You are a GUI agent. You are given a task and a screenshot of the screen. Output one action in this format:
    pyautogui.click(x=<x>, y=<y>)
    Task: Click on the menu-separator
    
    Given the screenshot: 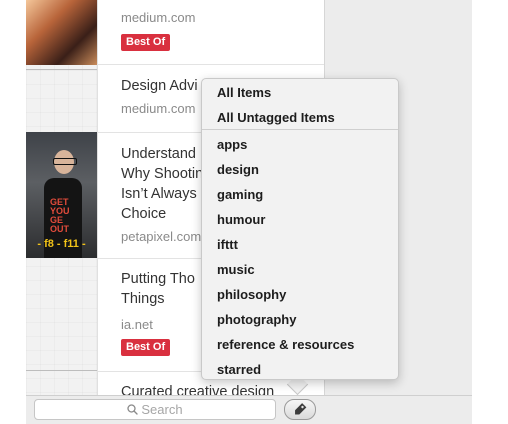 What is the action you would take?
    pyautogui.click(x=300, y=129)
    